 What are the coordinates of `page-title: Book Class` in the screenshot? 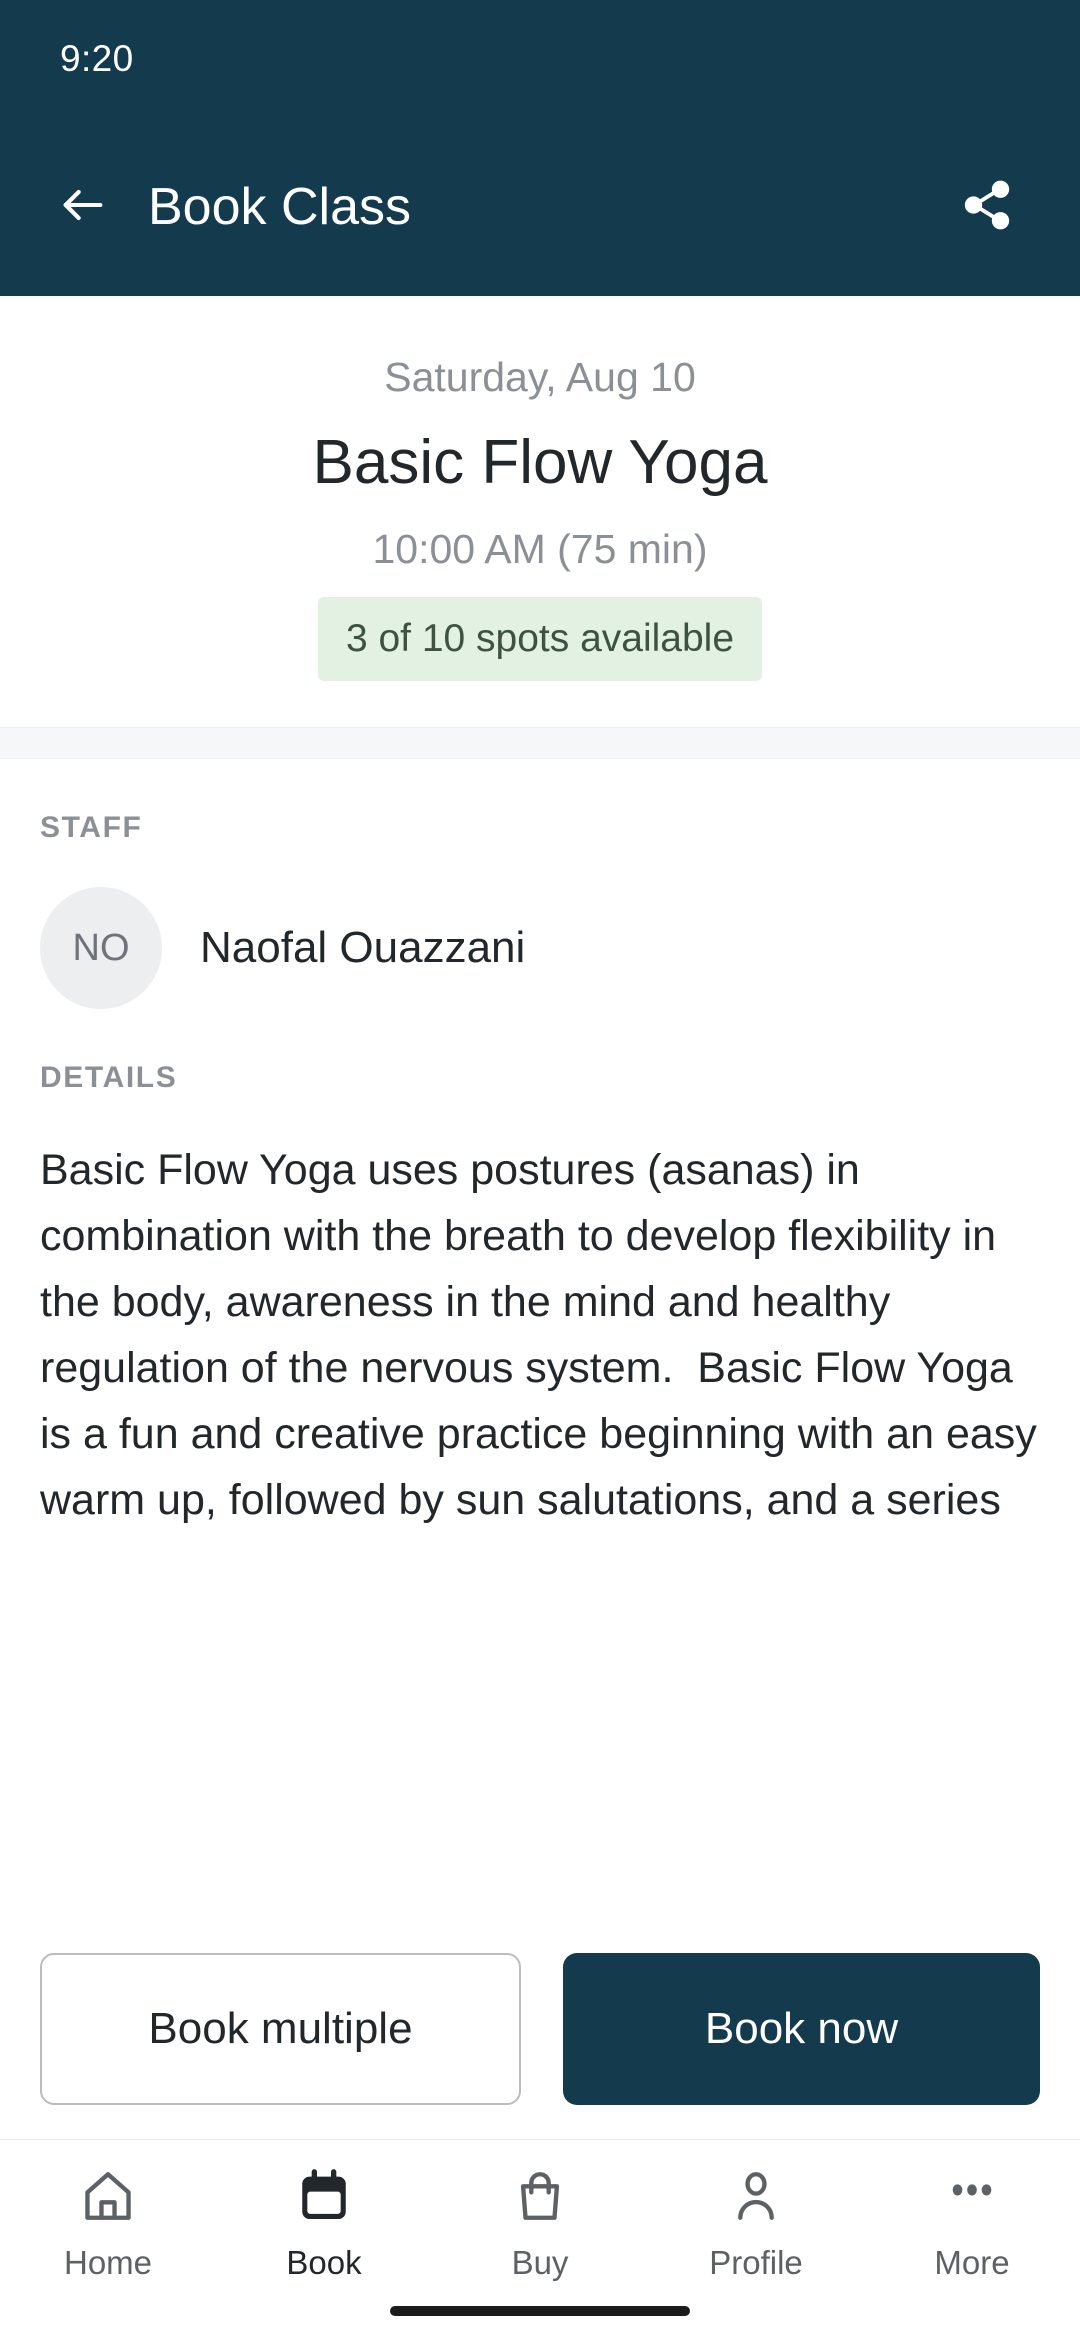 It's located at (279, 207).